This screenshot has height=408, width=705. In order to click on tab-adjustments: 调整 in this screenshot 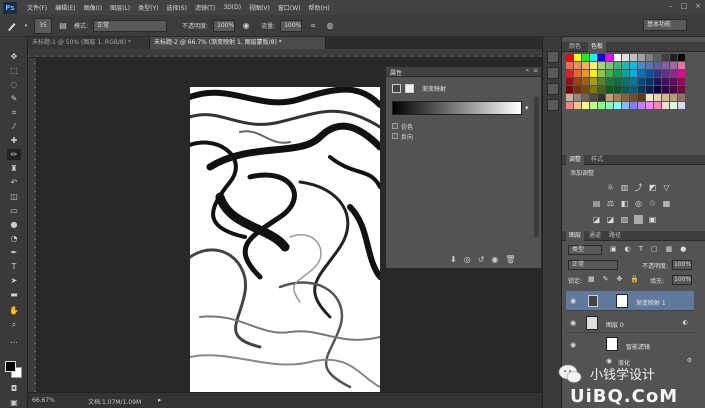, I will do `click(575, 160)`.